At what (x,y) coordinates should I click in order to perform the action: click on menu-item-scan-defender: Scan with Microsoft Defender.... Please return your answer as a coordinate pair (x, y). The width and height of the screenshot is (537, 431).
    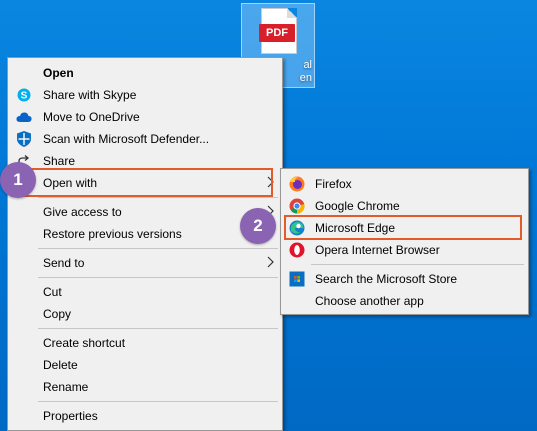
    Looking at the image, I should click on (145, 139).